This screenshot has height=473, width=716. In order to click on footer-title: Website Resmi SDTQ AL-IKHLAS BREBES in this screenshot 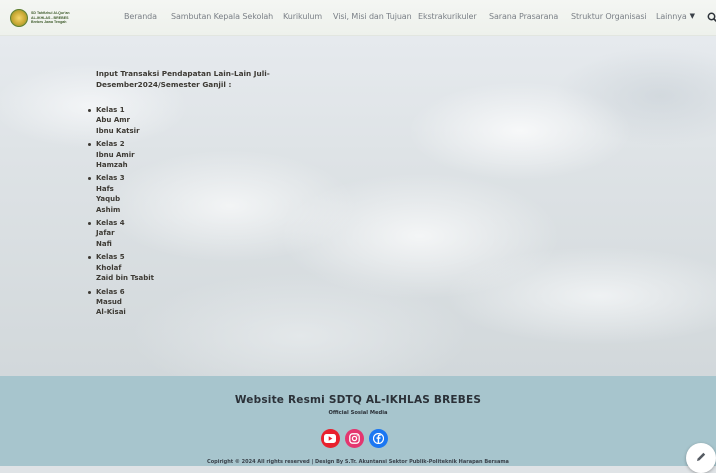, I will do `click(358, 400)`.